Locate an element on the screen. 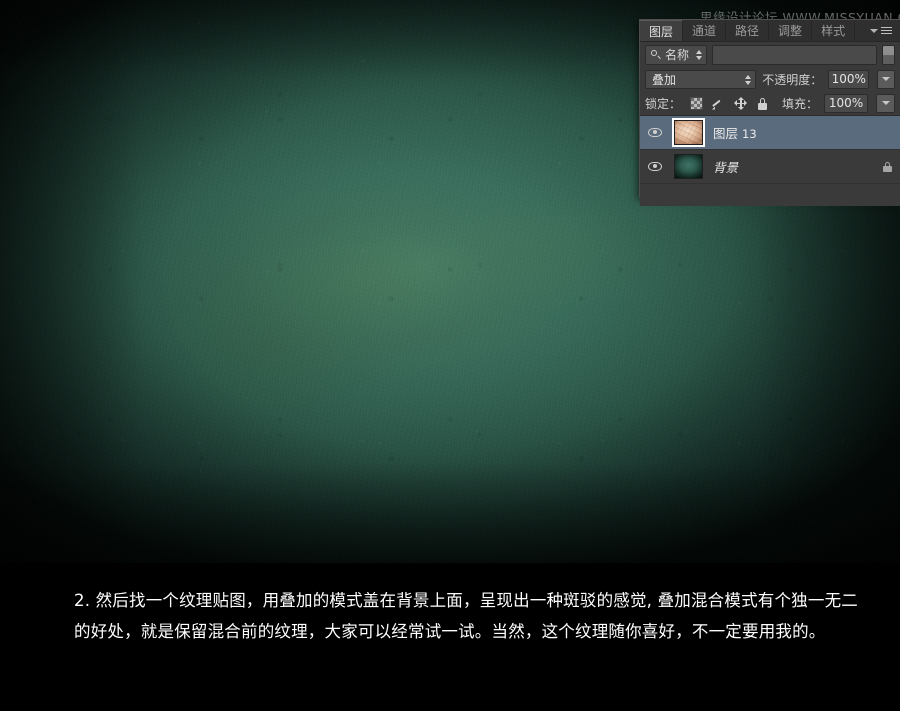  tab-adjustments: 调整 is located at coordinates (791, 30).